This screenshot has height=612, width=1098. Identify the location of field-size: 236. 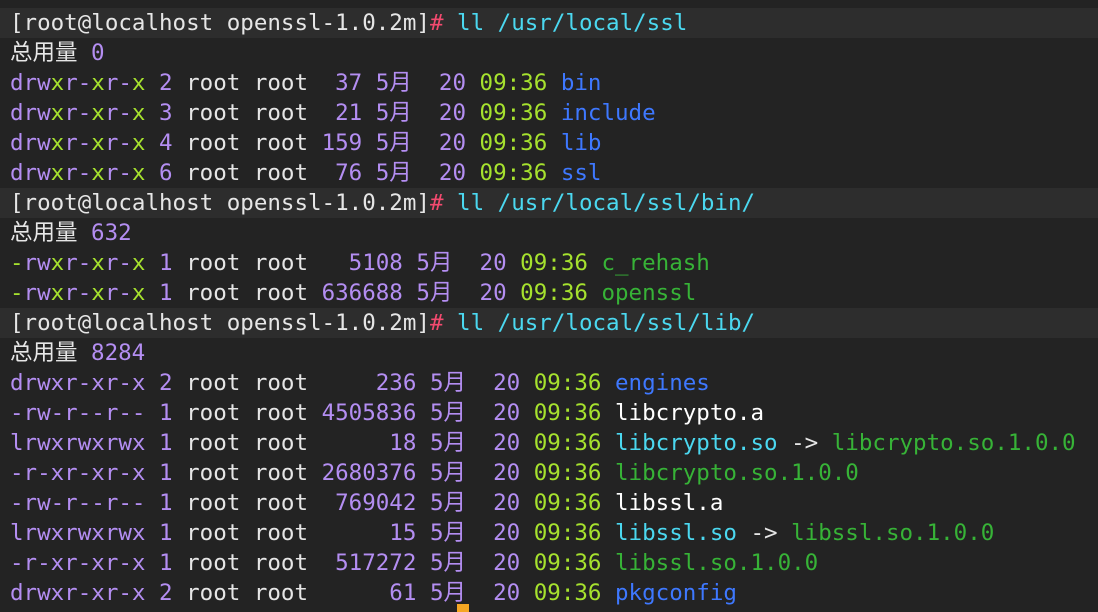
(362, 383).